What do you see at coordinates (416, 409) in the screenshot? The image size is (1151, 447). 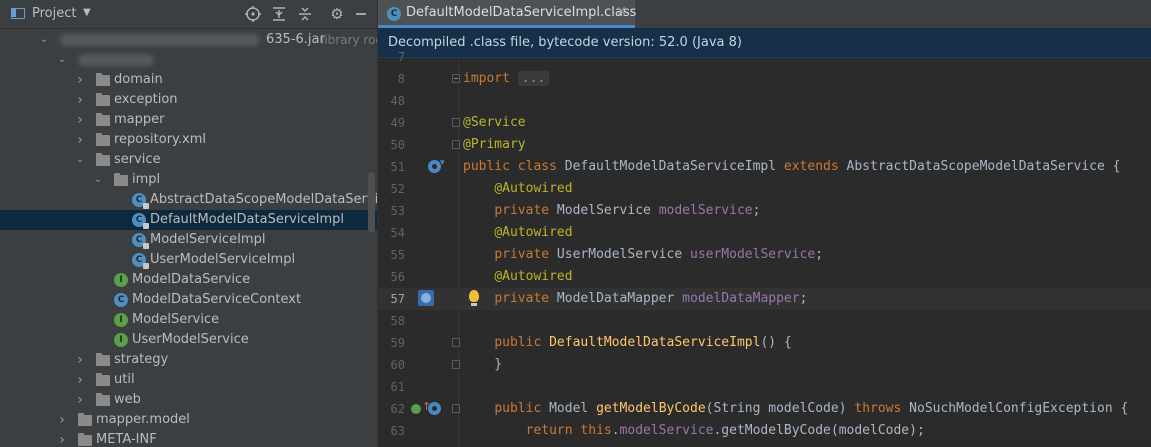 I see `overrides-icon` at bounding box center [416, 409].